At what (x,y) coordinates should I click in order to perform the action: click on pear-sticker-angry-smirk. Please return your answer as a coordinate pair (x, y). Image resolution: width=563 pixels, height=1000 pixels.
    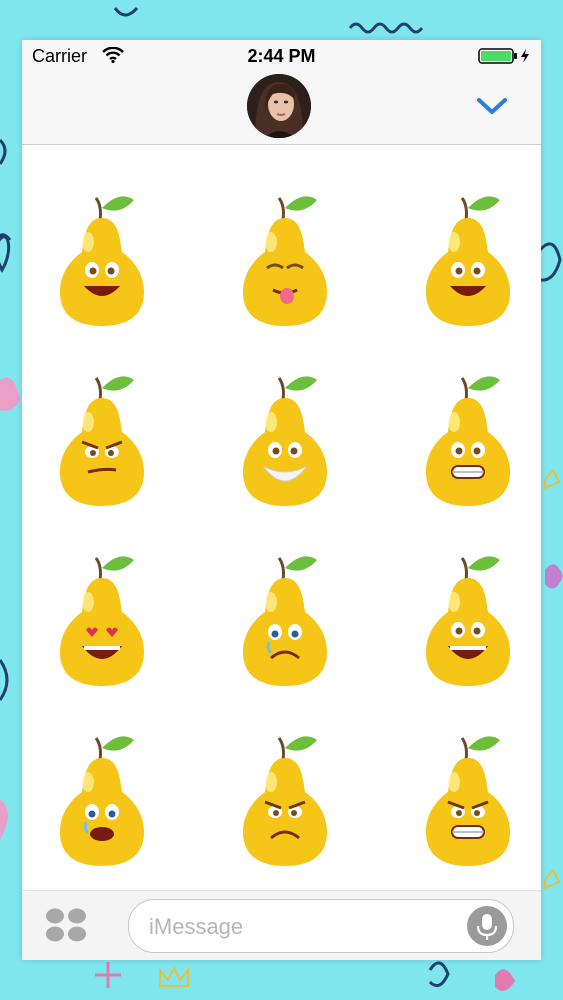
    Looking at the image, I should click on (102, 437).